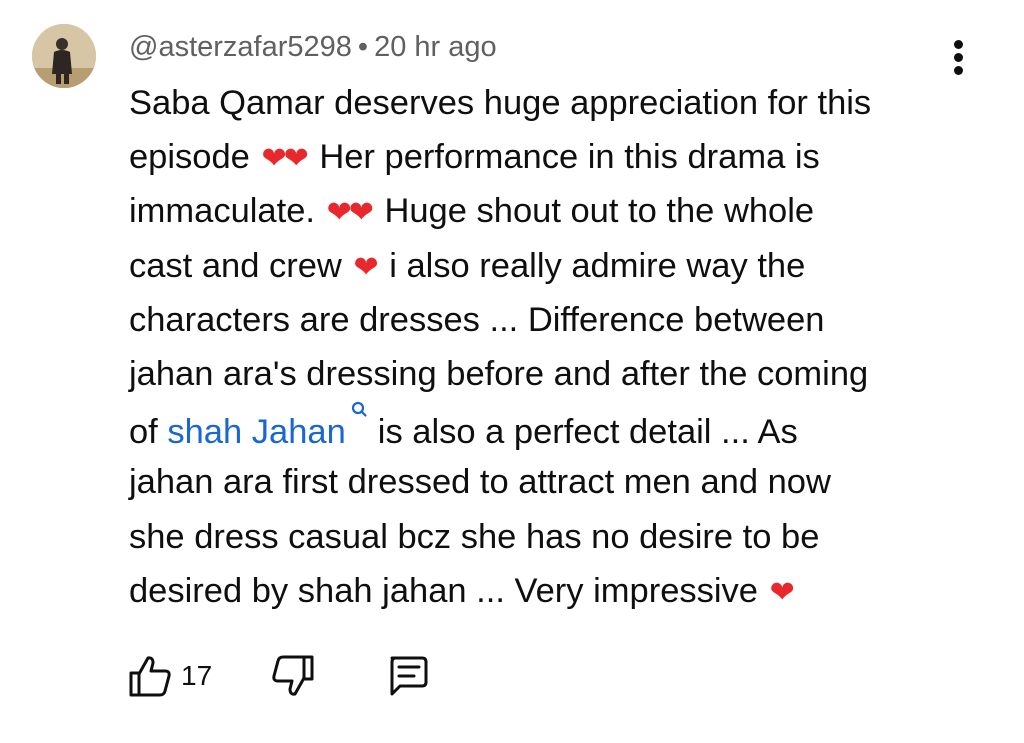 Image resolution: width=1024 pixels, height=743 pixels. I want to click on search-icon, so click(359, 409).